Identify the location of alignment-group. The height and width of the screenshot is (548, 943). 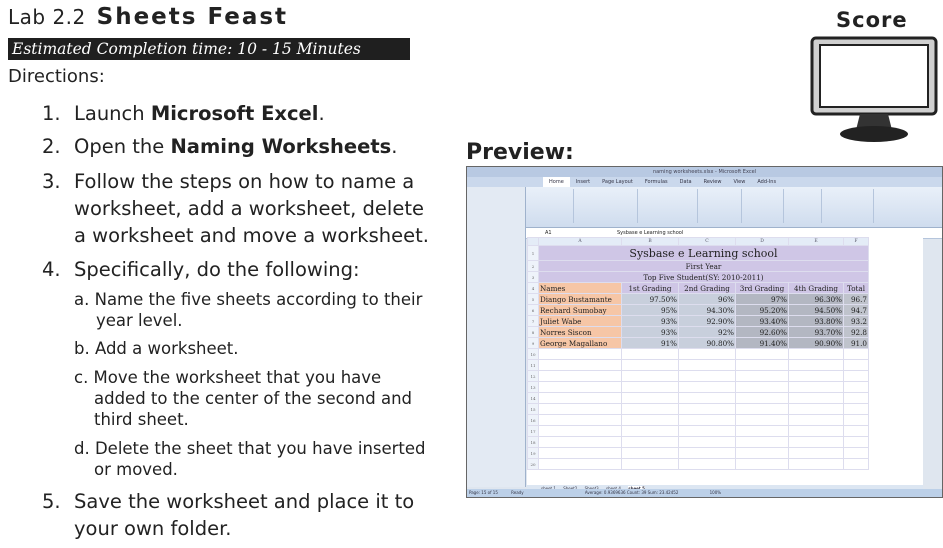
(668, 206).